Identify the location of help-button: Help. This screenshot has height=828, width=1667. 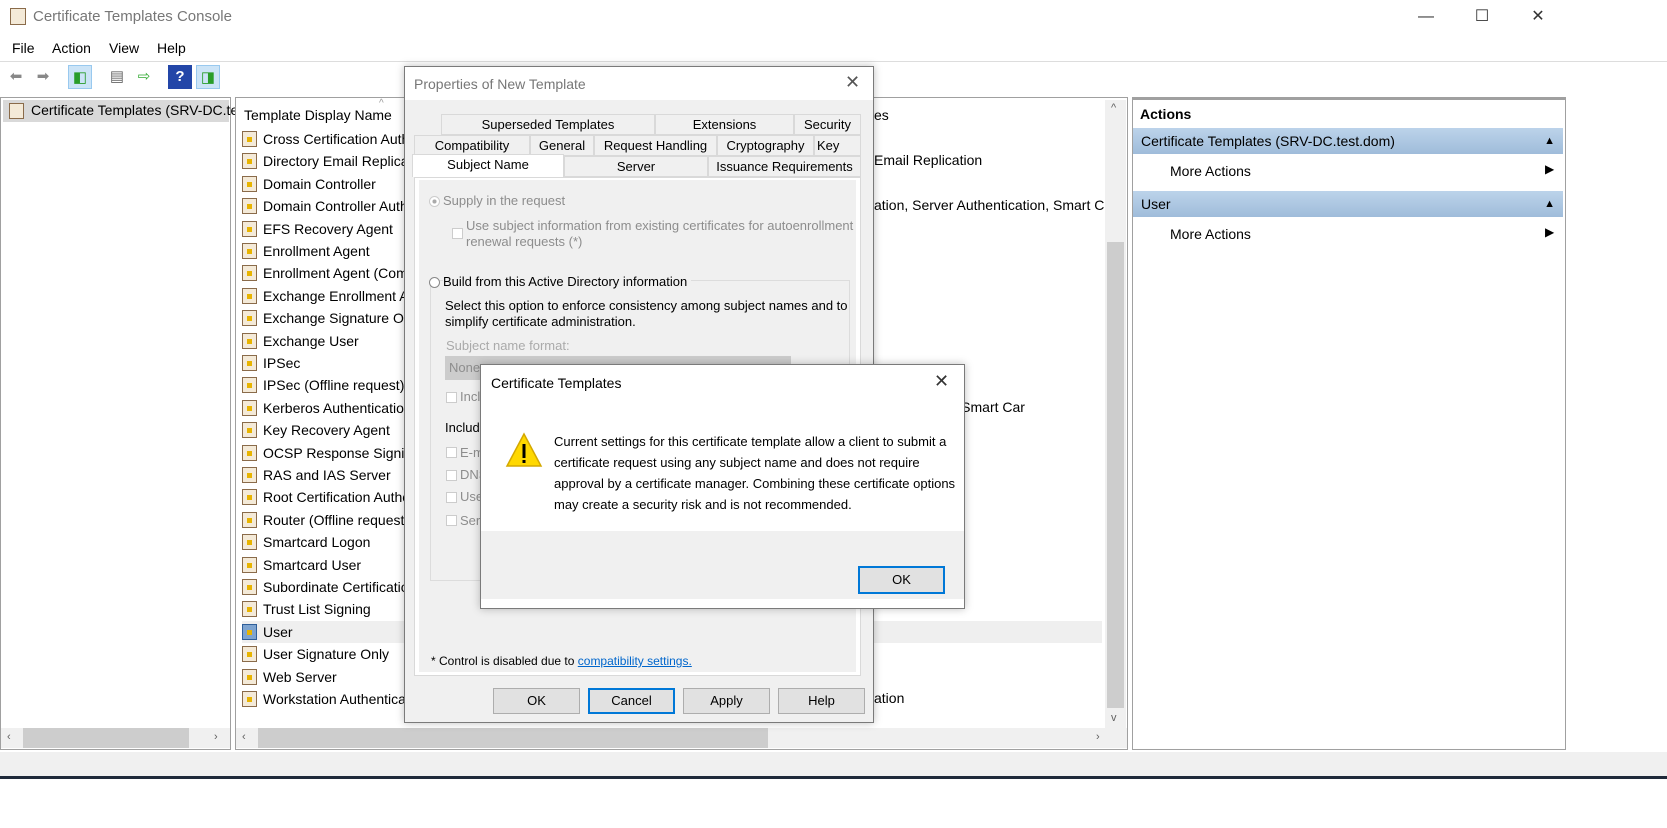
(821, 701).